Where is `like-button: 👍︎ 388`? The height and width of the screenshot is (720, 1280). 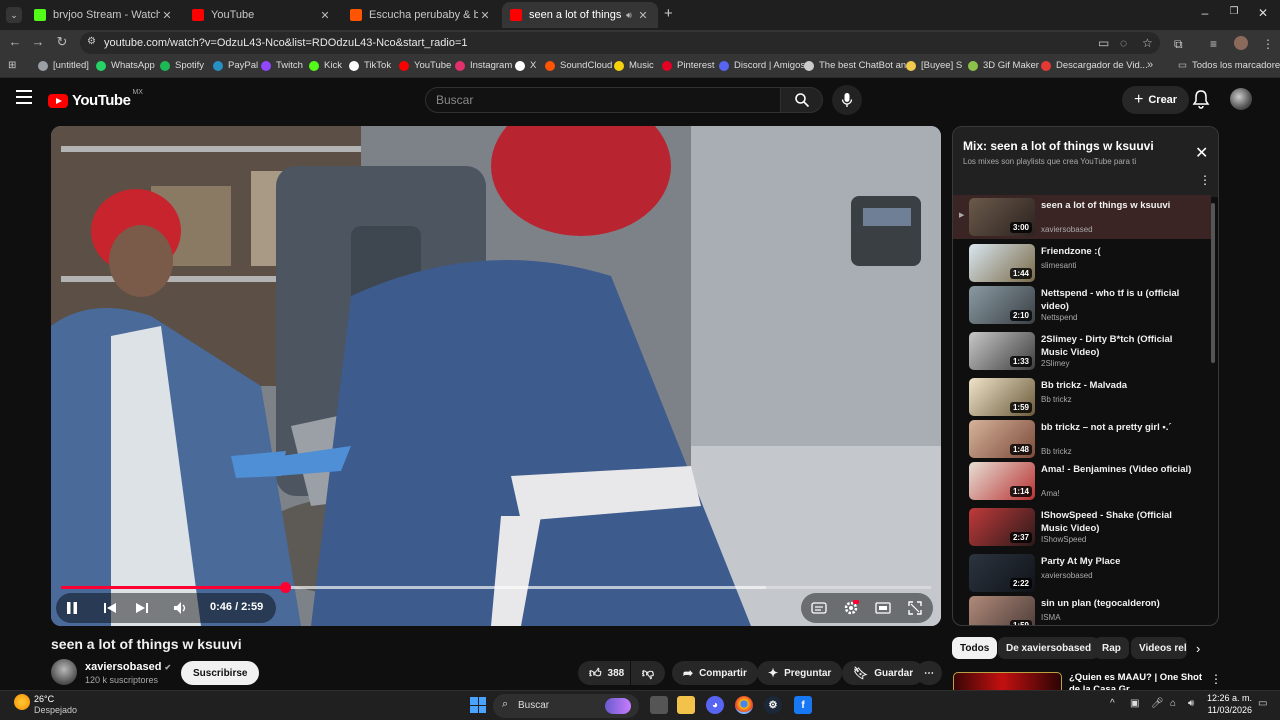
like-button: 👍︎ 388 is located at coordinates (604, 673).